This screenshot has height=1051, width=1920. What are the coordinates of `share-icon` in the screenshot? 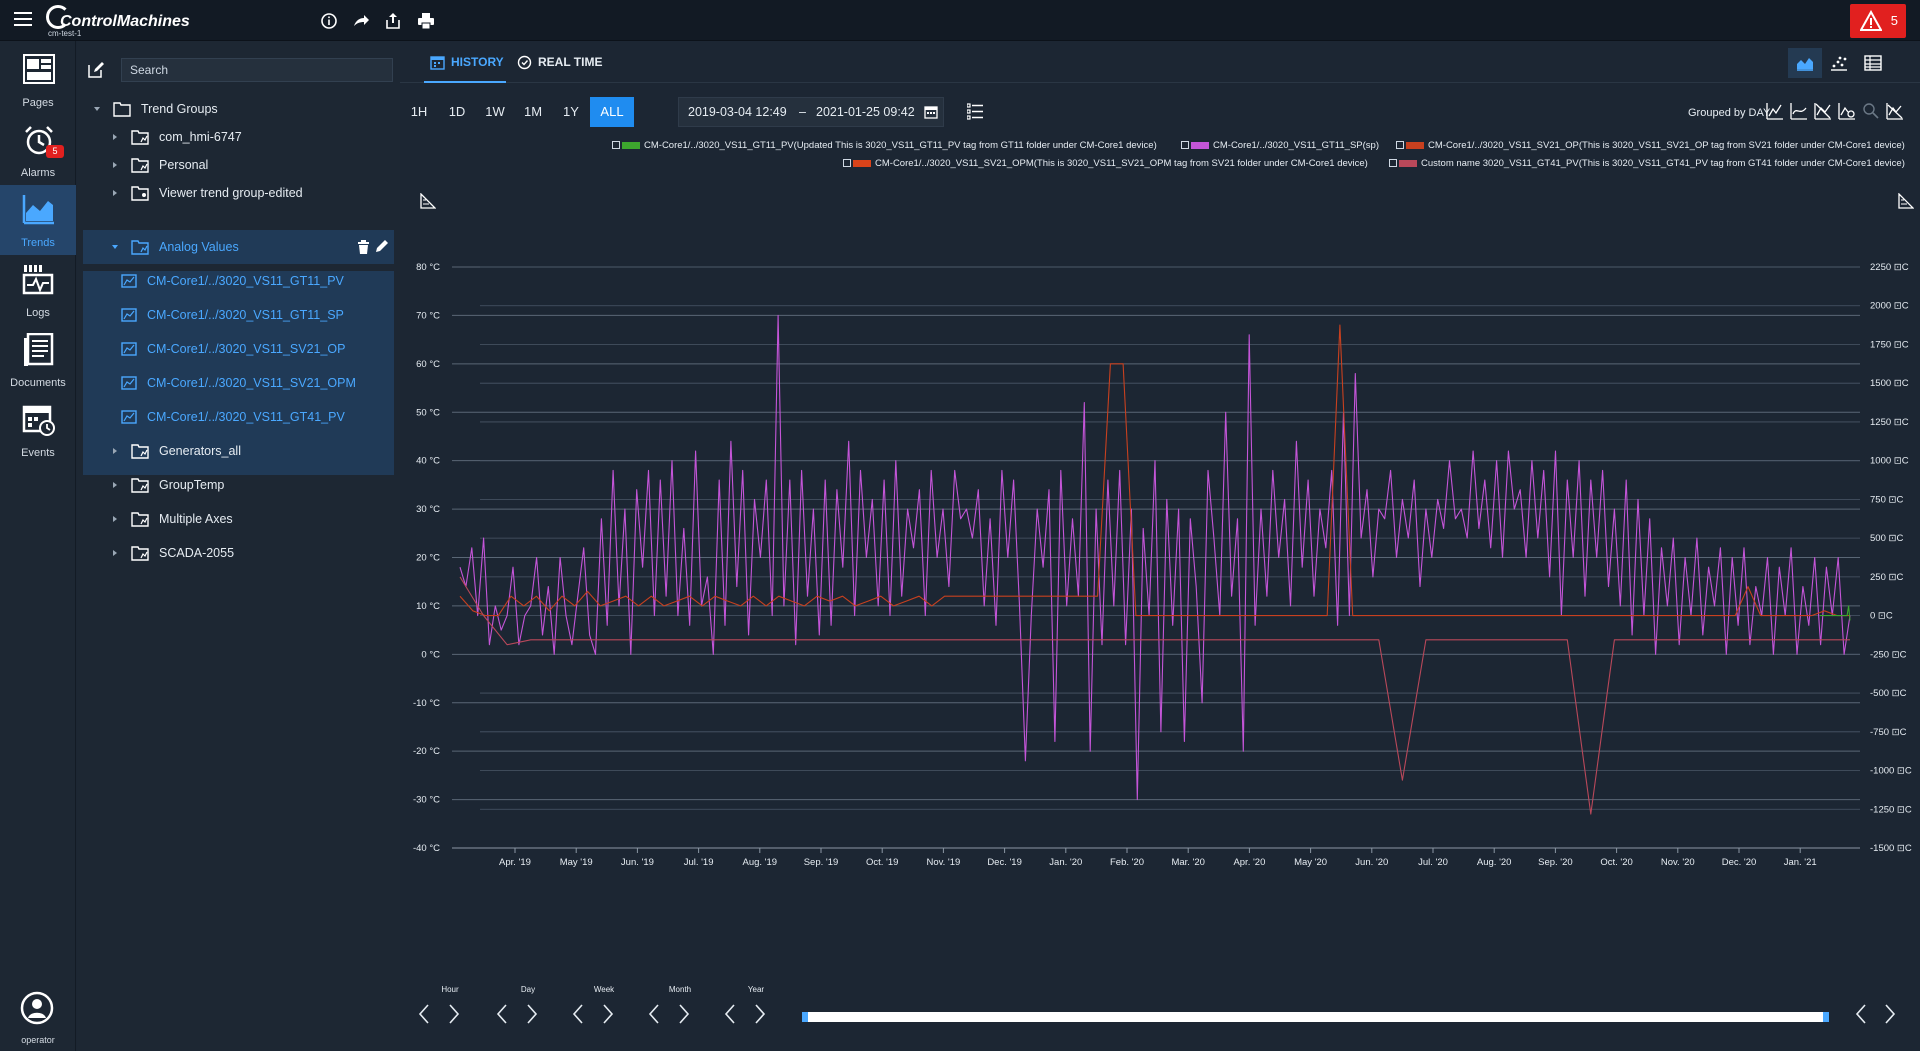 It's located at (361, 21).